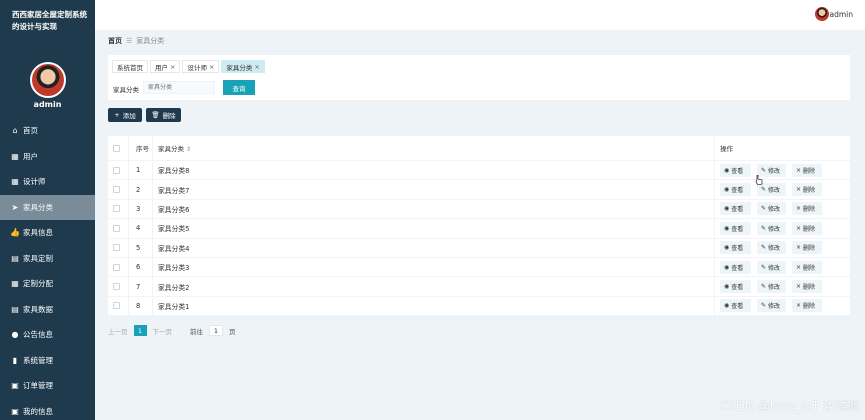 The height and width of the screenshot is (420, 865). Describe the element at coordinates (216, 330) in the screenshot. I see `page-jump-input: 1` at that location.